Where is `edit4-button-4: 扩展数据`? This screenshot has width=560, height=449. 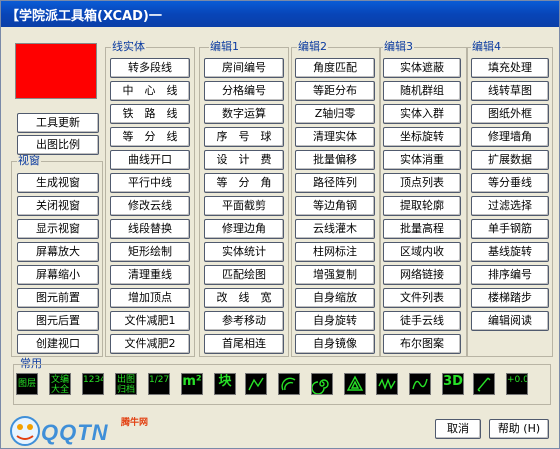 edit4-button-4: 扩展数据 is located at coordinates (510, 160).